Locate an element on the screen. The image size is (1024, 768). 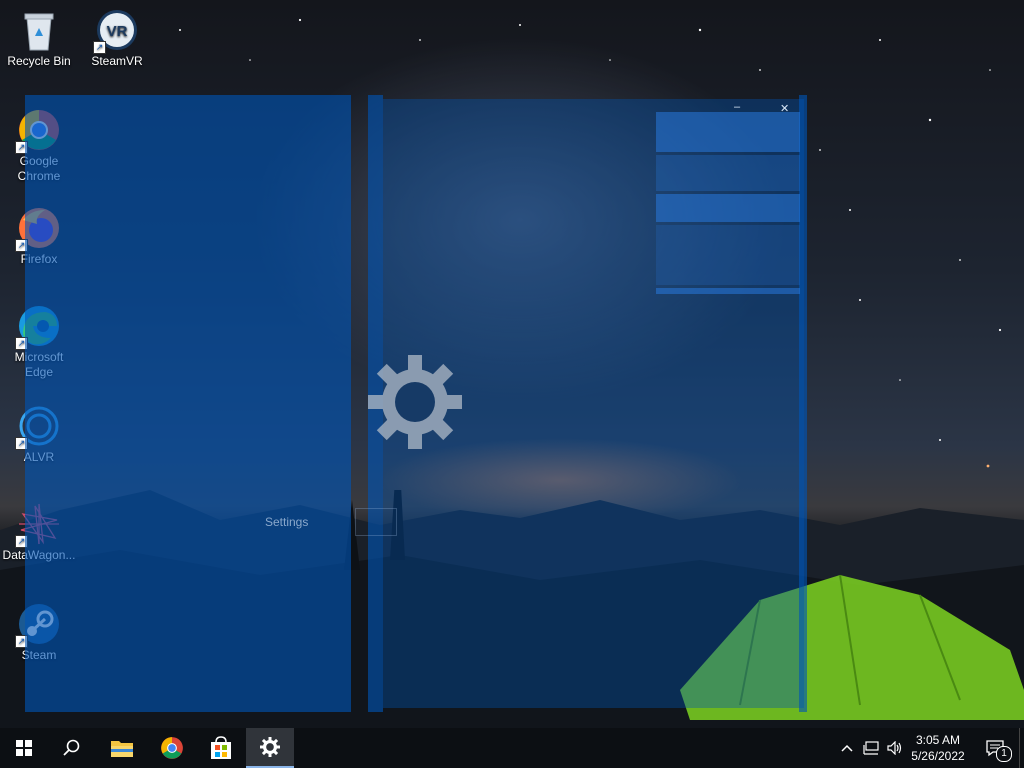
chevron-up-icon is located at coordinates (847, 748).